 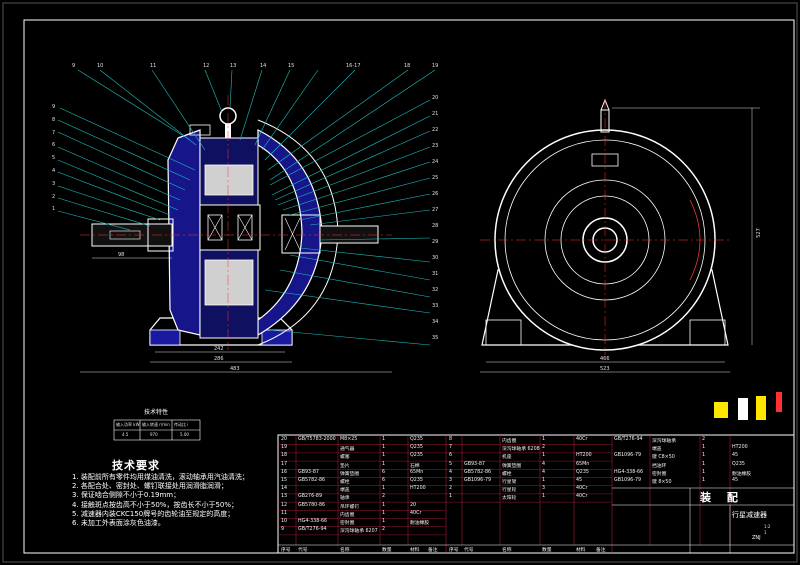 I want to click on bom-right-cell: 密封圈, so click(x=659, y=474).